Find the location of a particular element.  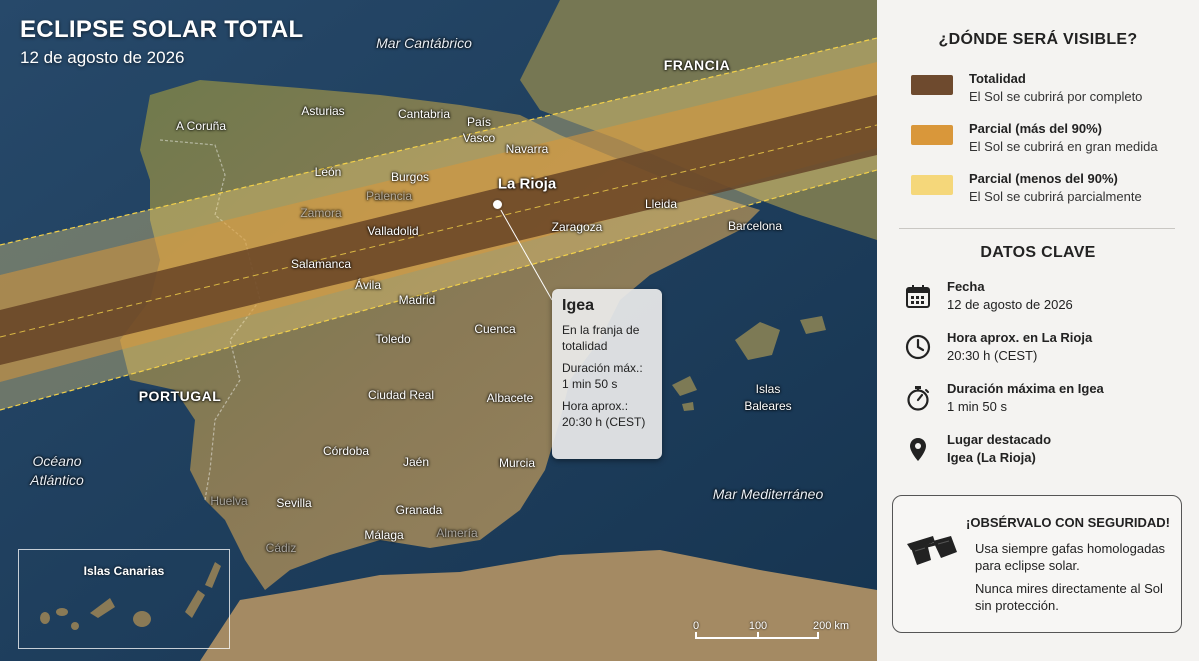

callout-line-5: Hora aprox.: is located at coordinates (595, 406).